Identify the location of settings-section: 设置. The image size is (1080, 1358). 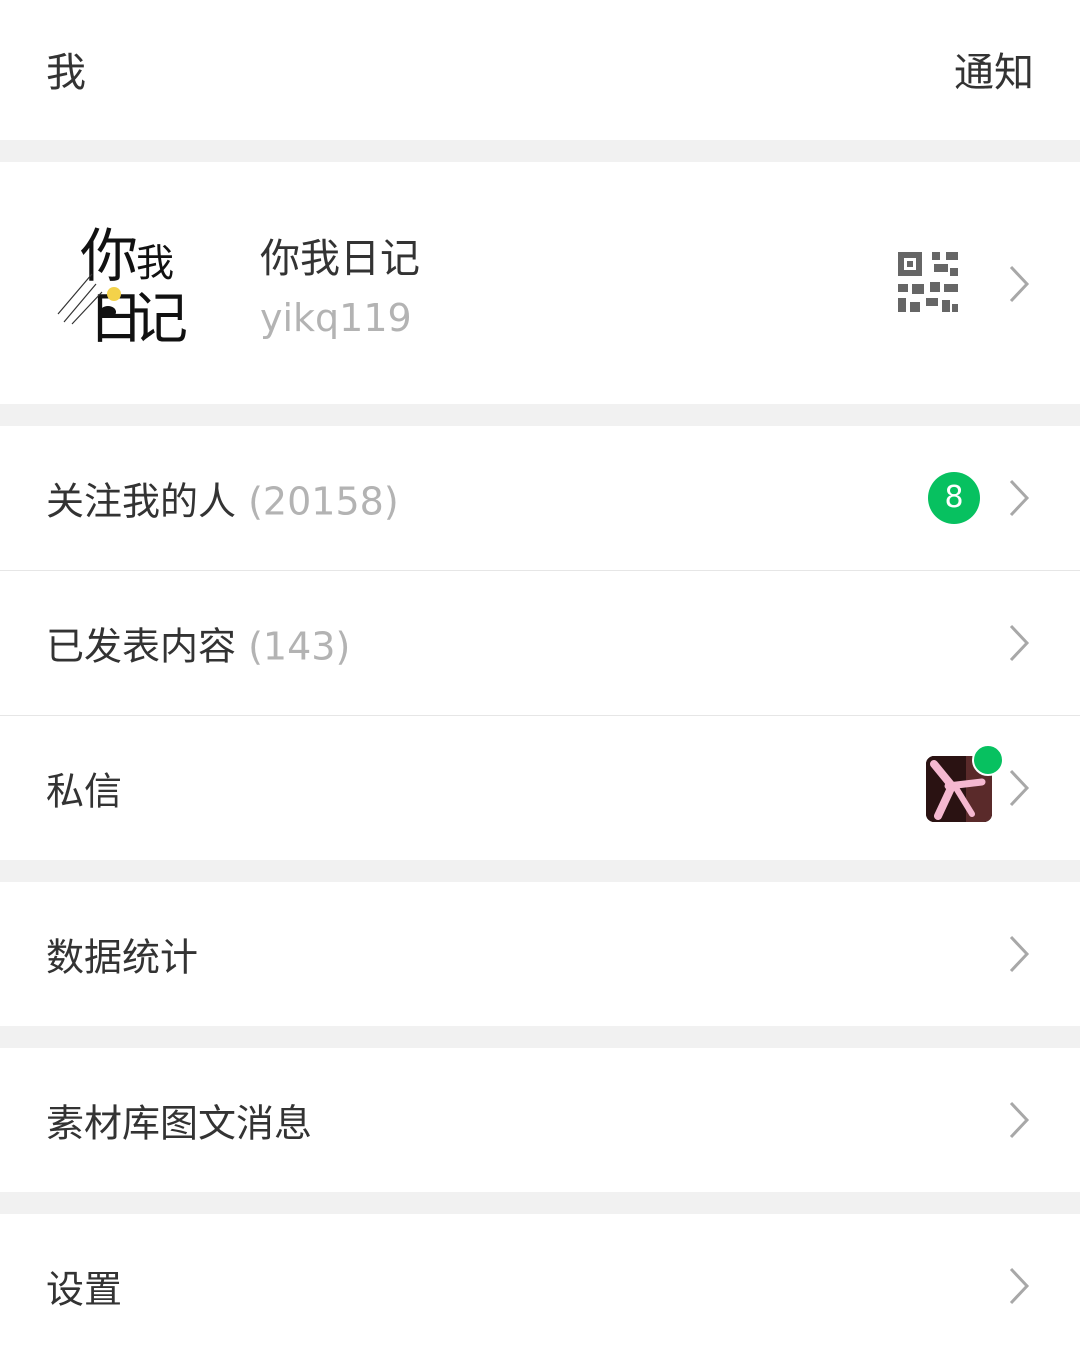
(540, 1286).